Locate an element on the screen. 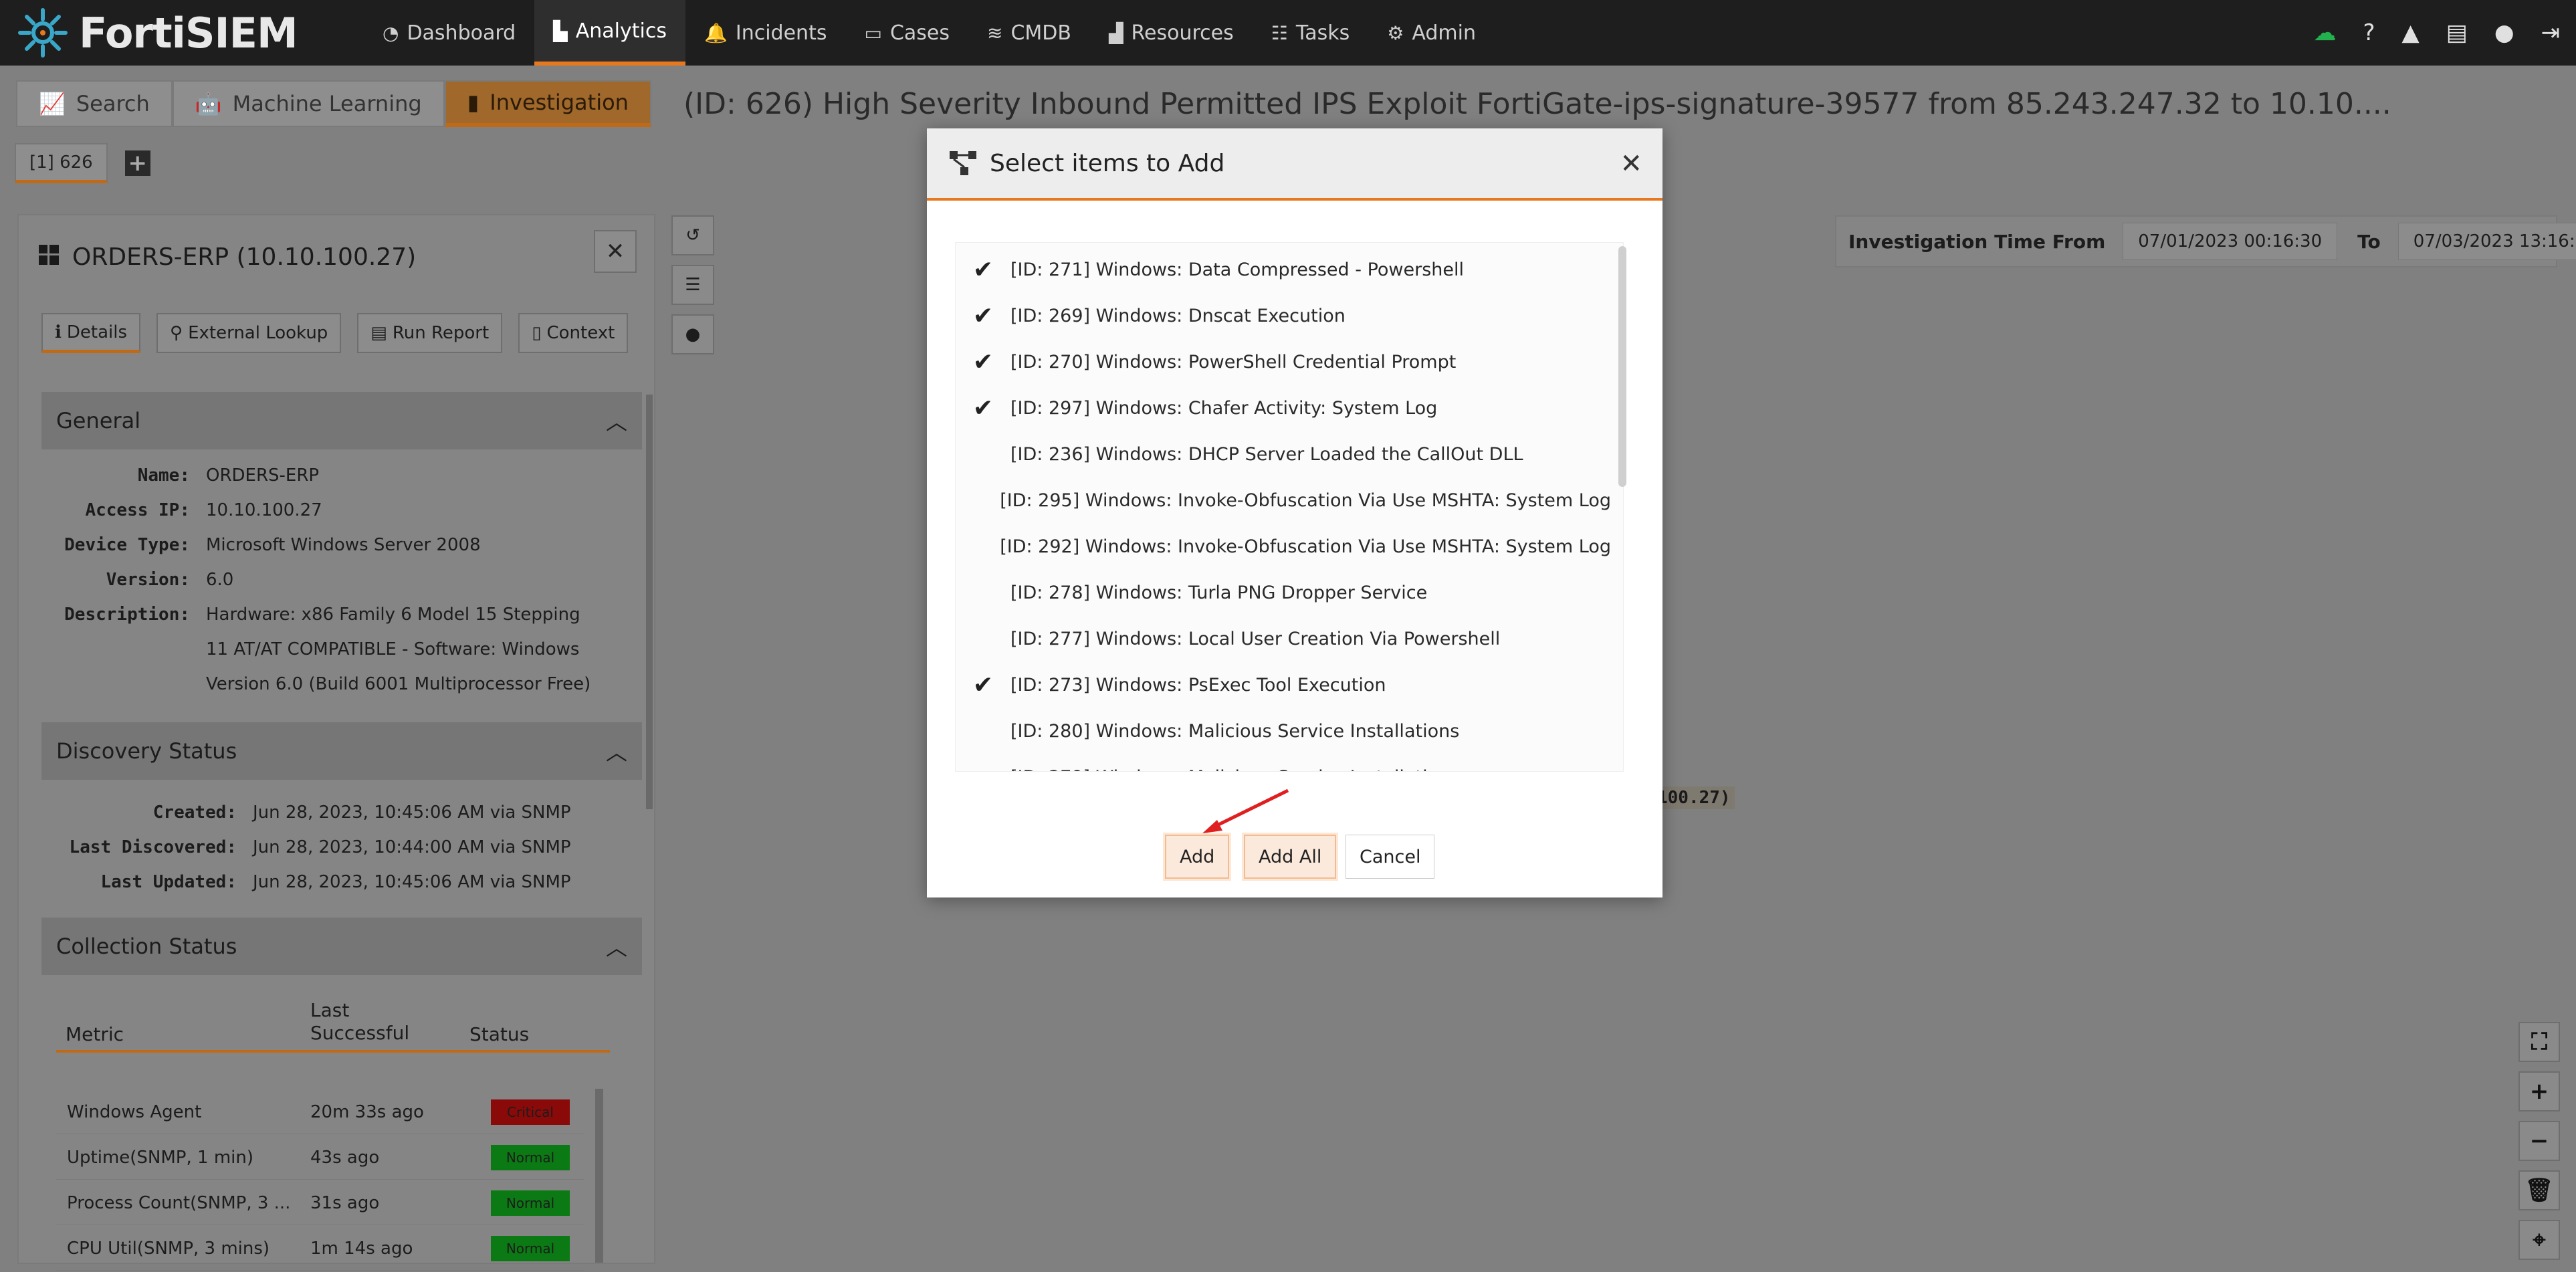 This screenshot has width=2576, height=1272. list-button: ☰ is located at coordinates (693, 285).